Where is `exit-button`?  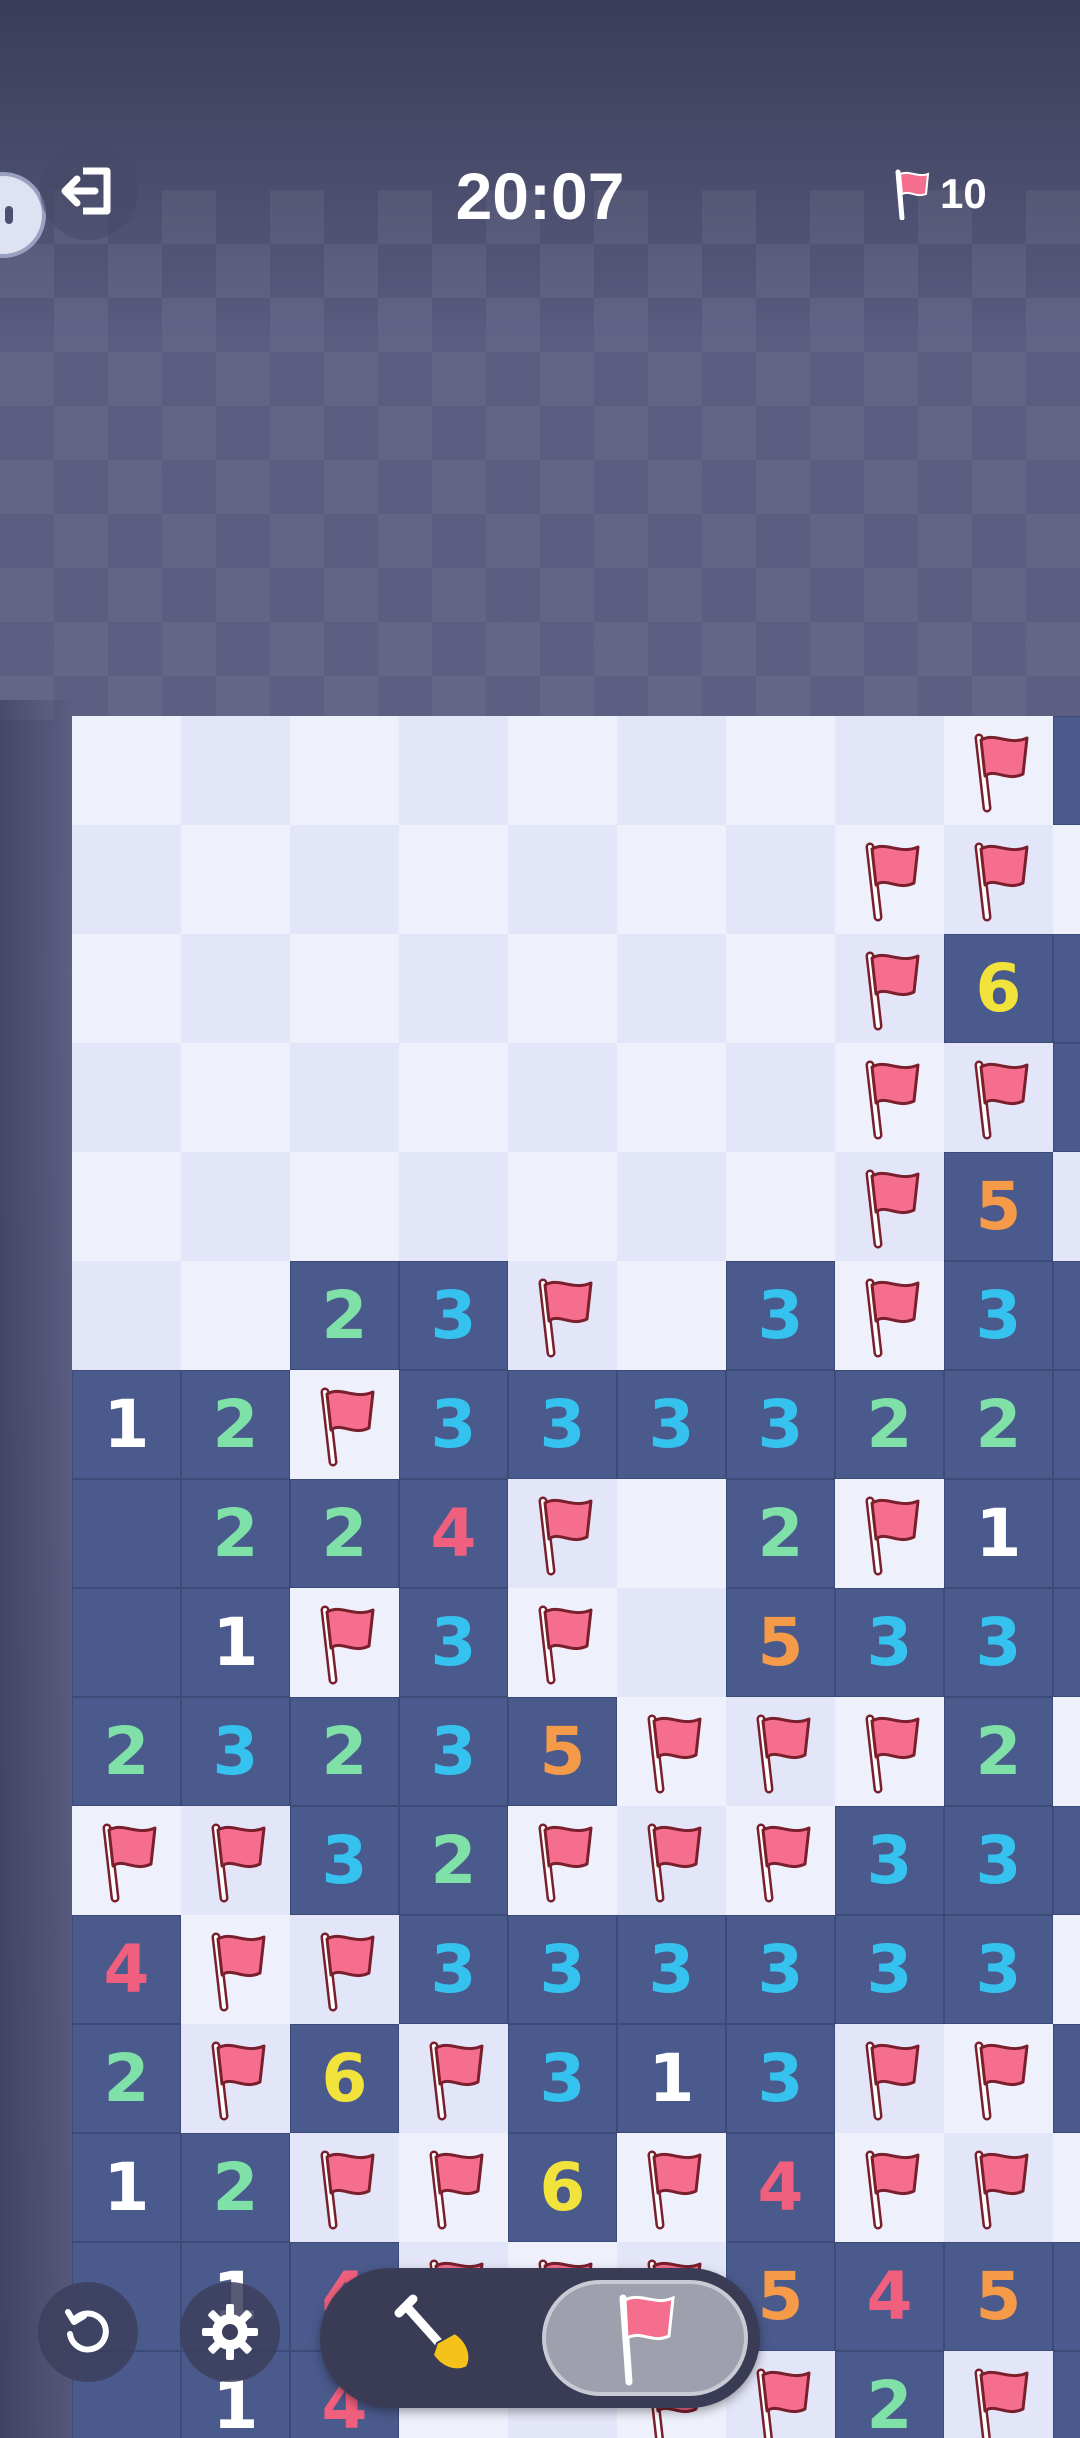
exit-button is located at coordinates (89, 191).